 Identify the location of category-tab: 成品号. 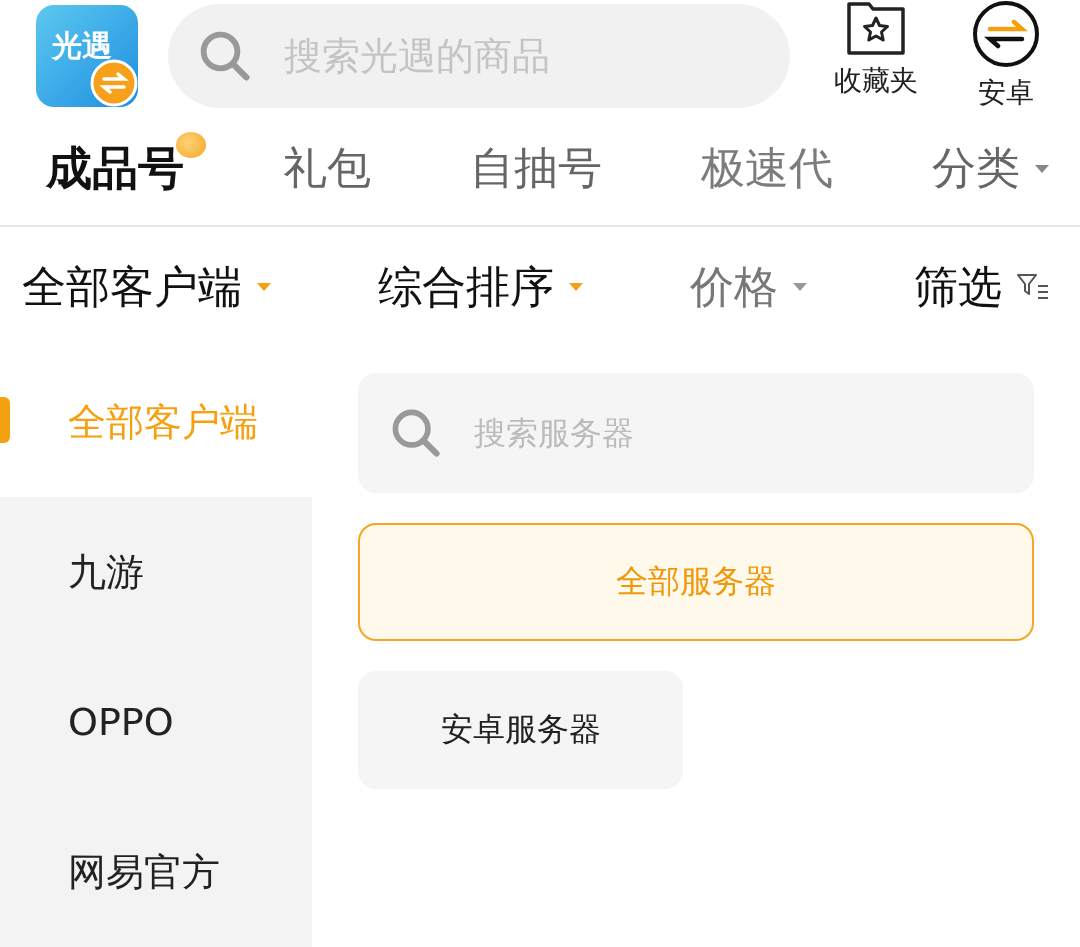
(115, 168).